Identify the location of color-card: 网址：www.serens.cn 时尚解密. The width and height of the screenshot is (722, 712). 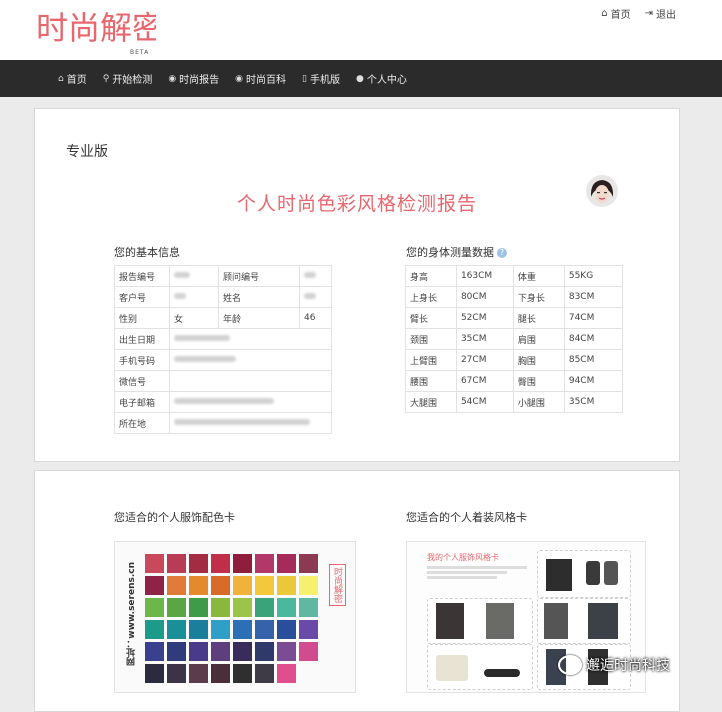
(235, 617).